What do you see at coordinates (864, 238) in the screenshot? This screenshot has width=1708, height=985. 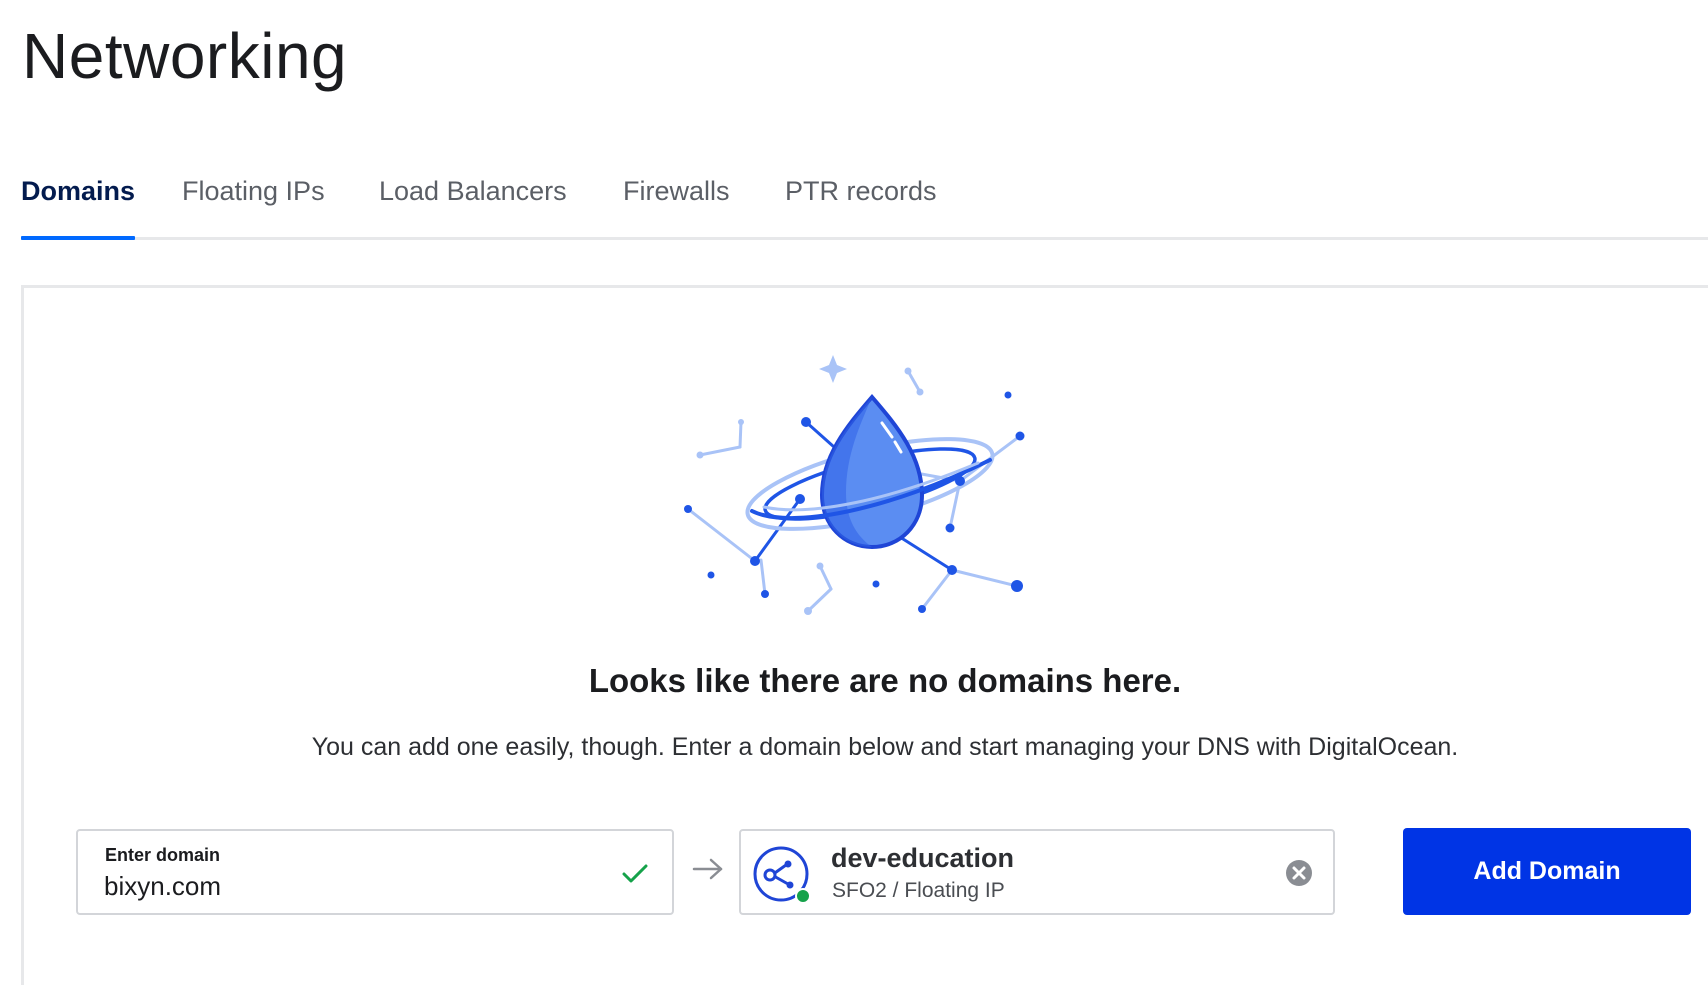 I see `tabs-divider` at bounding box center [864, 238].